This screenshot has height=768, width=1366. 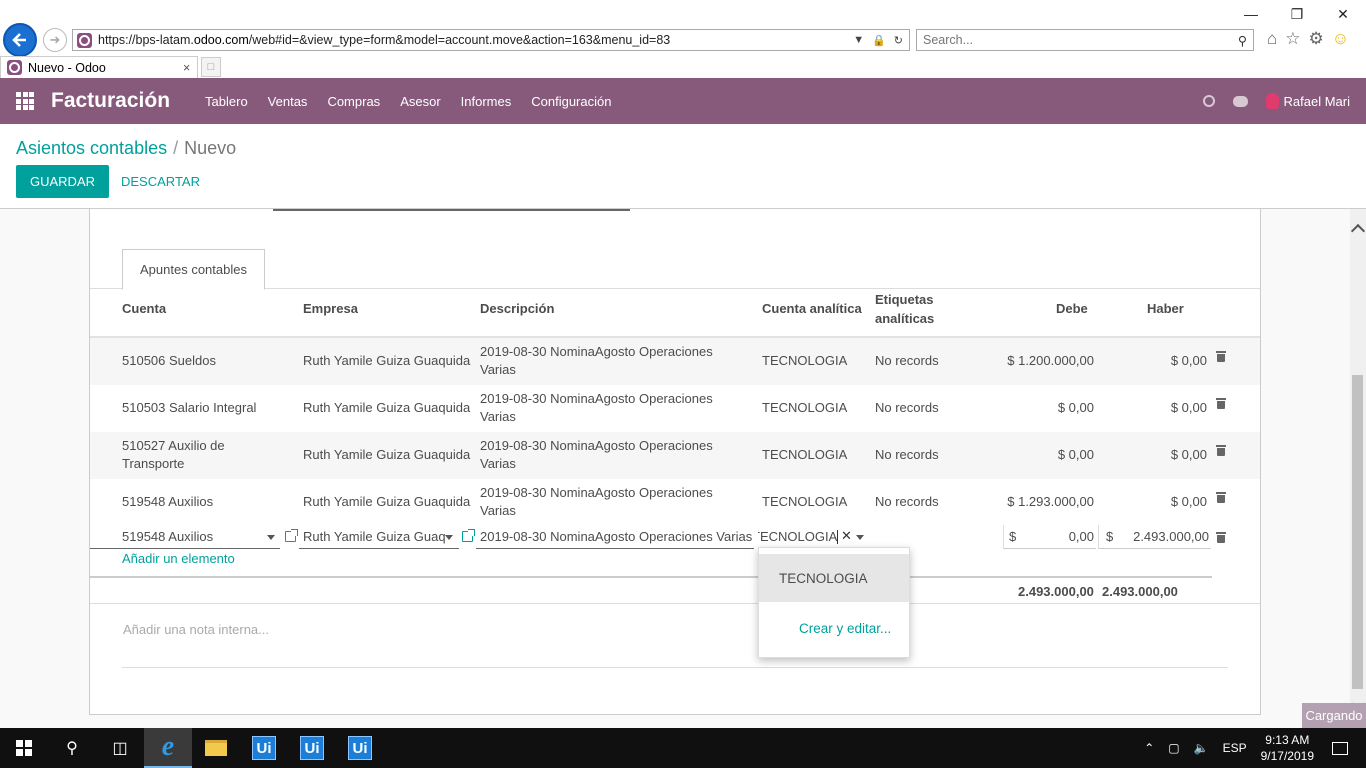 What do you see at coordinates (288, 101) in the screenshot?
I see `menu-ventas: Ventas` at bounding box center [288, 101].